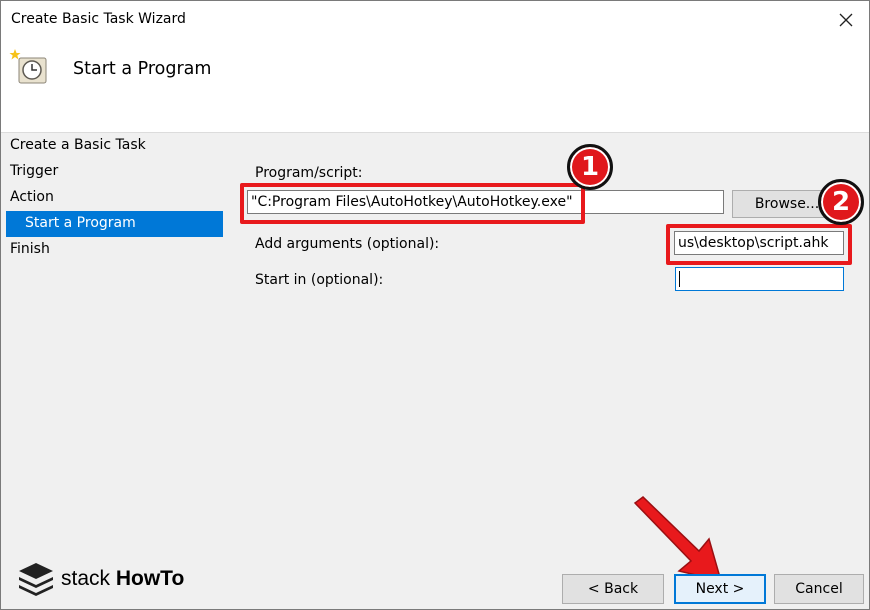  What do you see at coordinates (36, 579) in the screenshot?
I see `stacked-layers-icon` at bounding box center [36, 579].